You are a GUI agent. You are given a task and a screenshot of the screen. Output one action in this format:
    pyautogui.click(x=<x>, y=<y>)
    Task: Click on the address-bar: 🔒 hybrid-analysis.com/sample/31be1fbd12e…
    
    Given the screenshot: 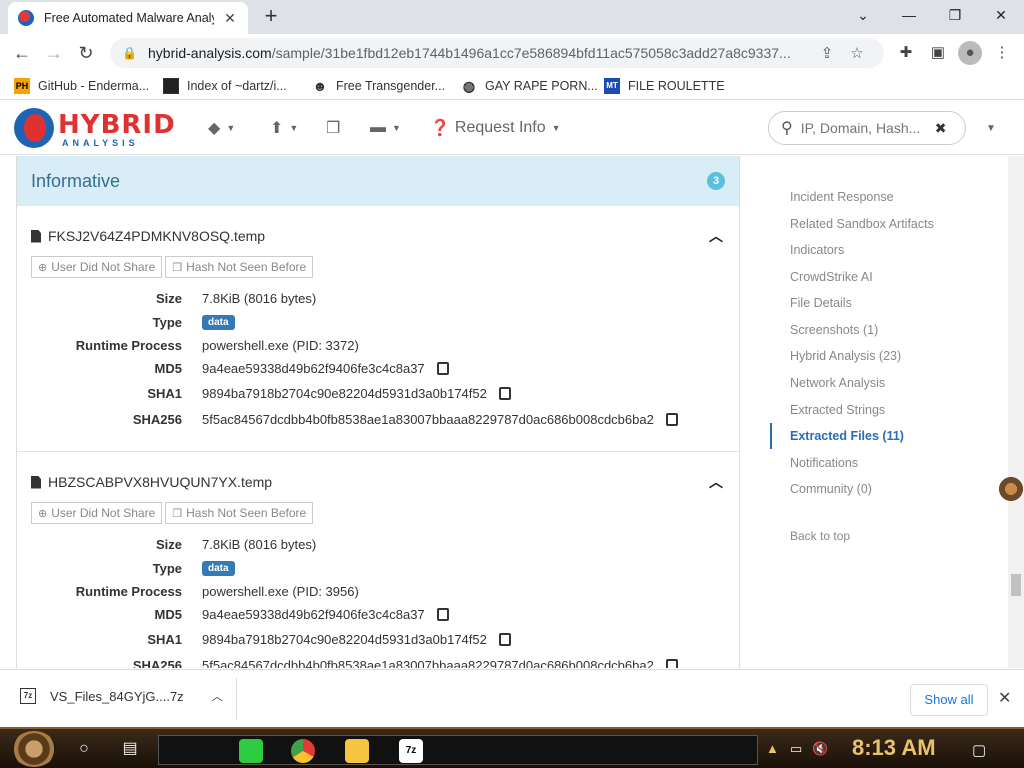 What is the action you would take?
    pyautogui.click(x=497, y=53)
    